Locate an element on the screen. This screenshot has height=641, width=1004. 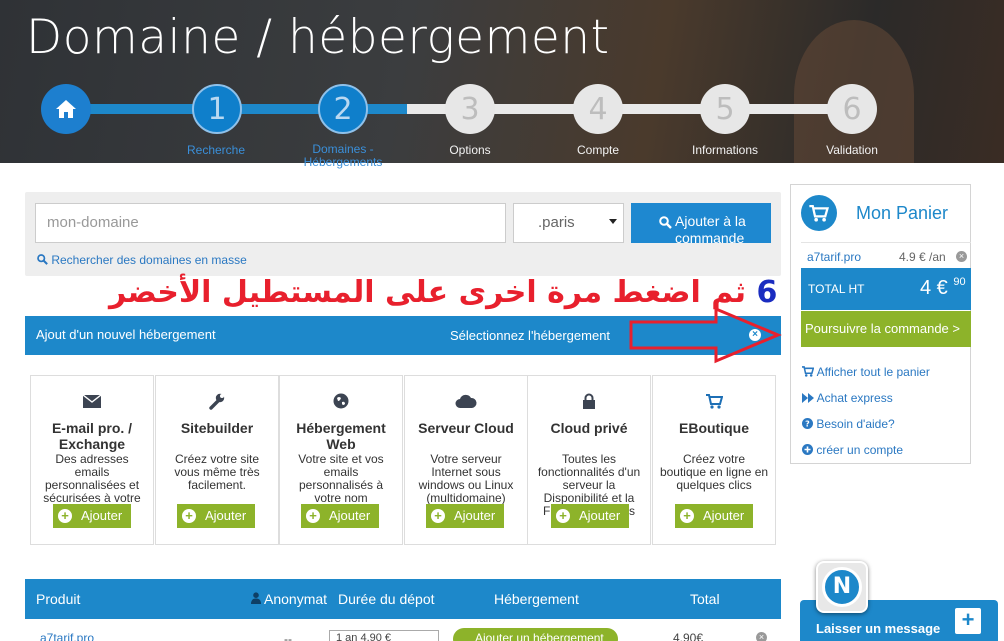
step-label-domaines: Domaines - Hébergements is located at coordinates (343, 156).